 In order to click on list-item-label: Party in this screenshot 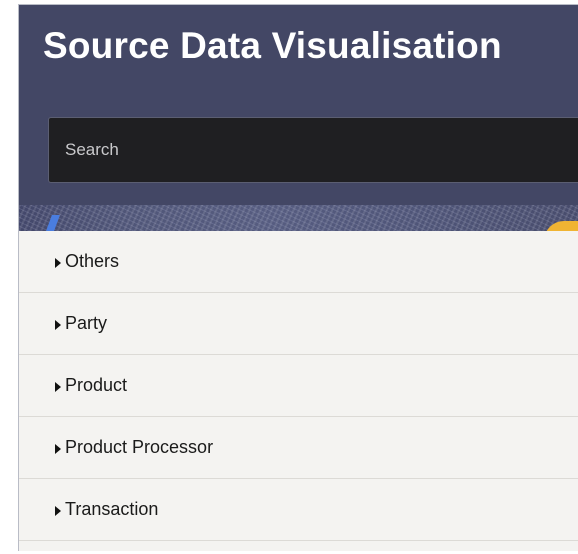, I will do `click(86, 323)`.